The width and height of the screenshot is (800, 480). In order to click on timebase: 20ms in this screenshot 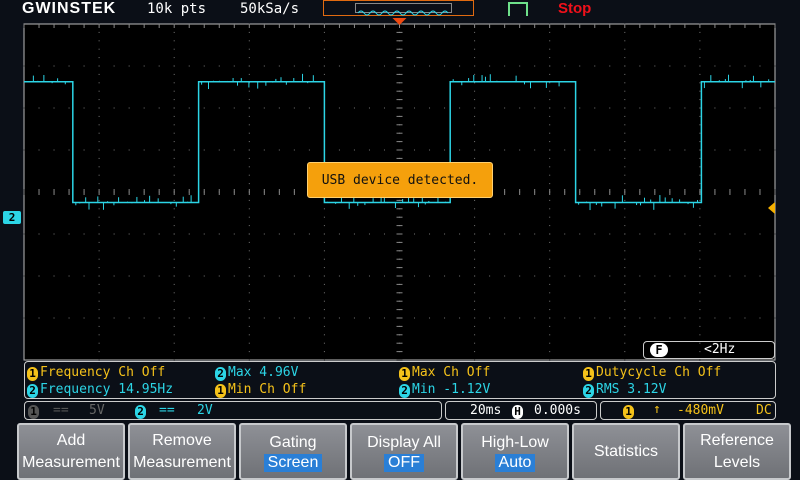, I will do `click(485, 410)`.